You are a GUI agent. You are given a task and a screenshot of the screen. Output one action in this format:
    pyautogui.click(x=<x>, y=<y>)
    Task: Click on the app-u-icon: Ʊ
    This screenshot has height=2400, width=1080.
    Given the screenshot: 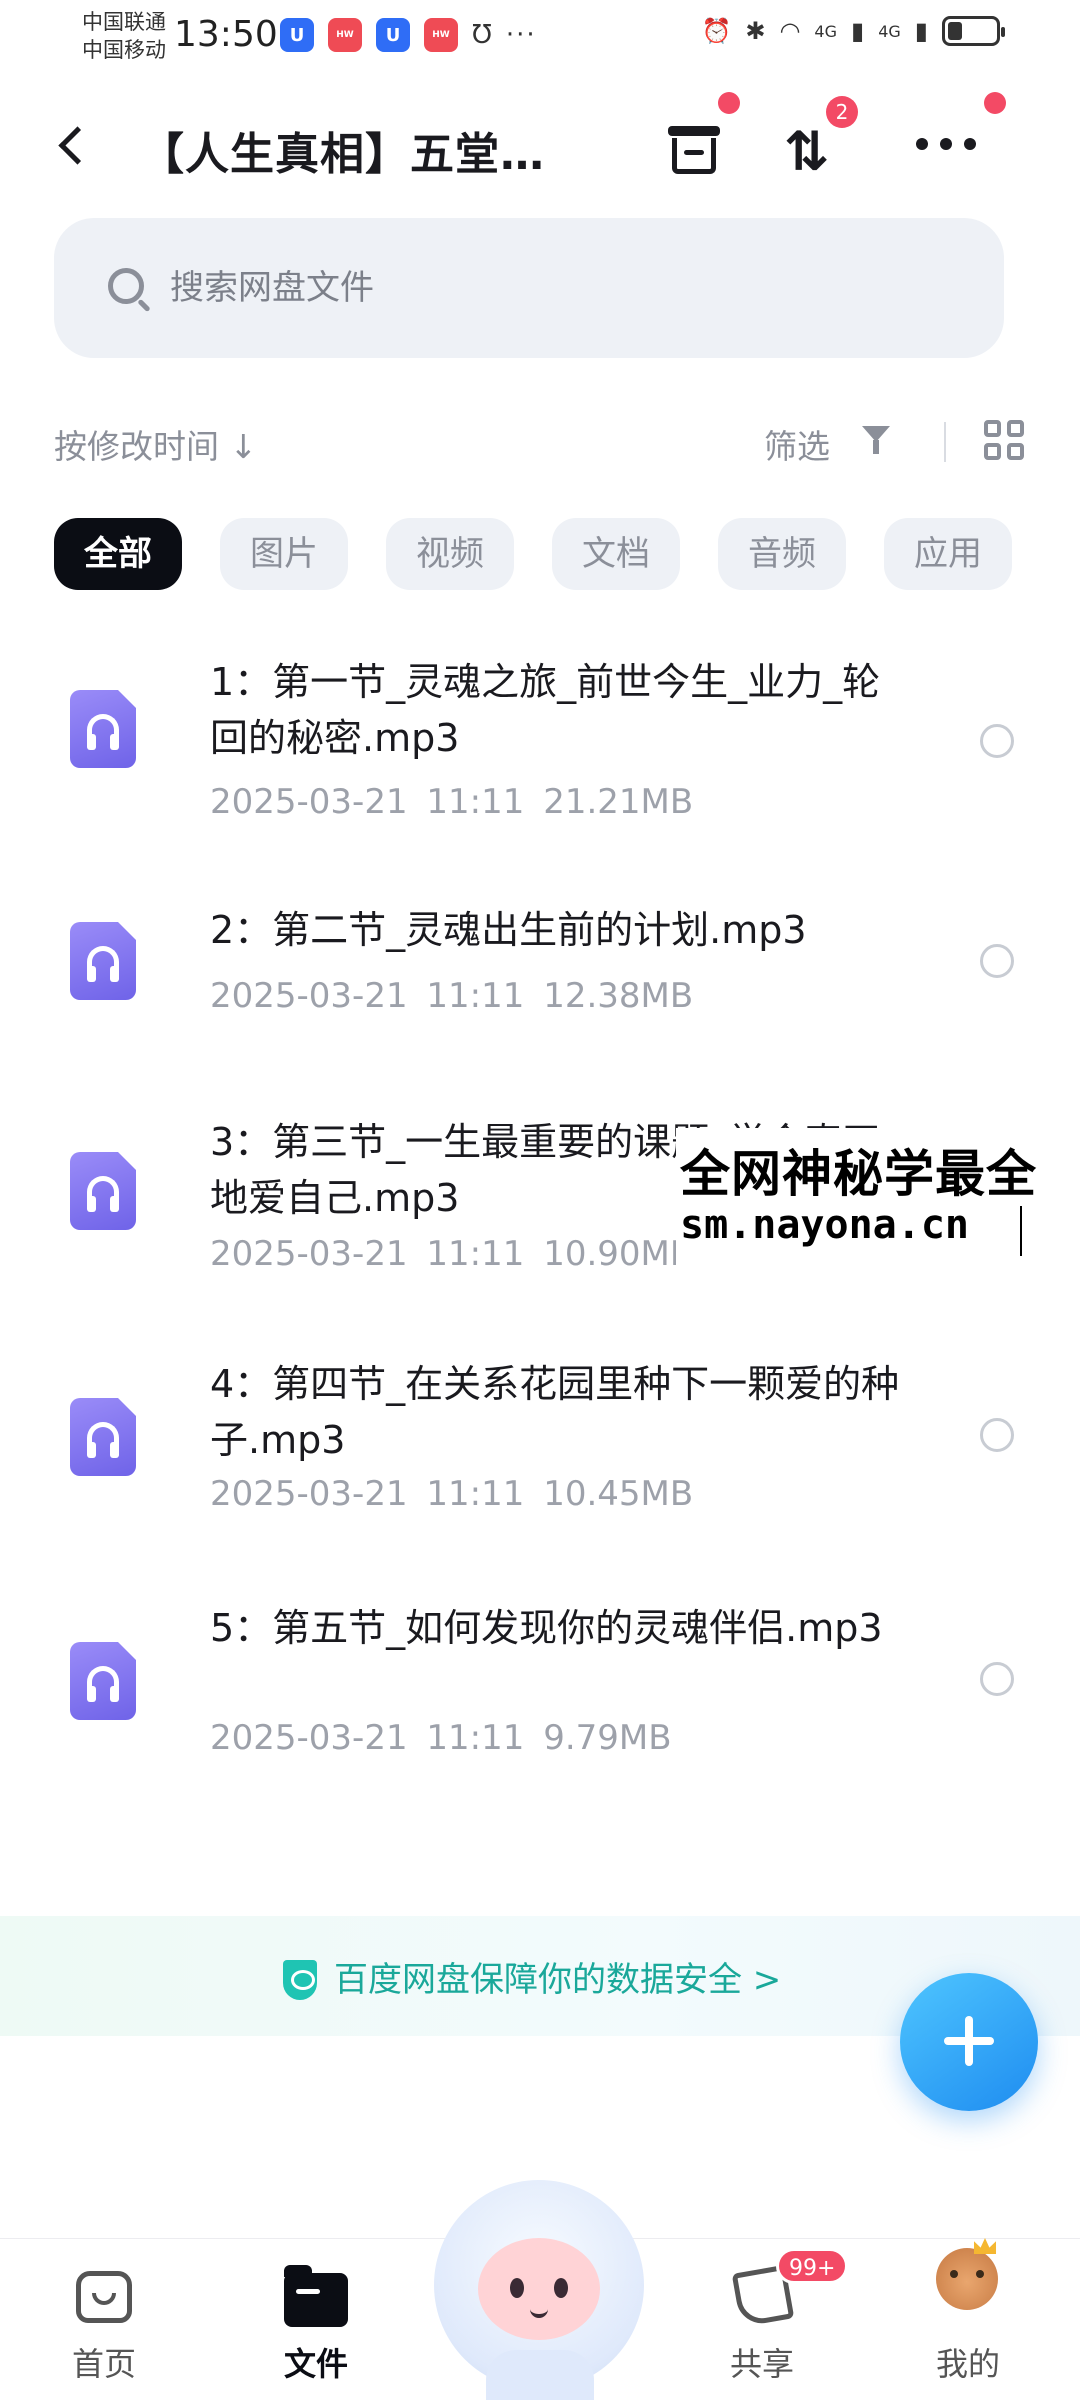 What is the action you would take?
    pyautogui.click(x=482, y=35)
    